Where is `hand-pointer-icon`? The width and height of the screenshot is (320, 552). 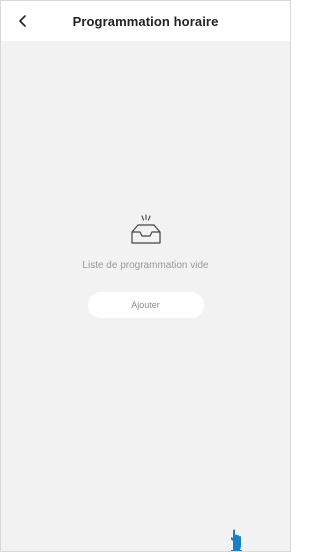 hand-pointer-icon is located at coordinates (236, 540).